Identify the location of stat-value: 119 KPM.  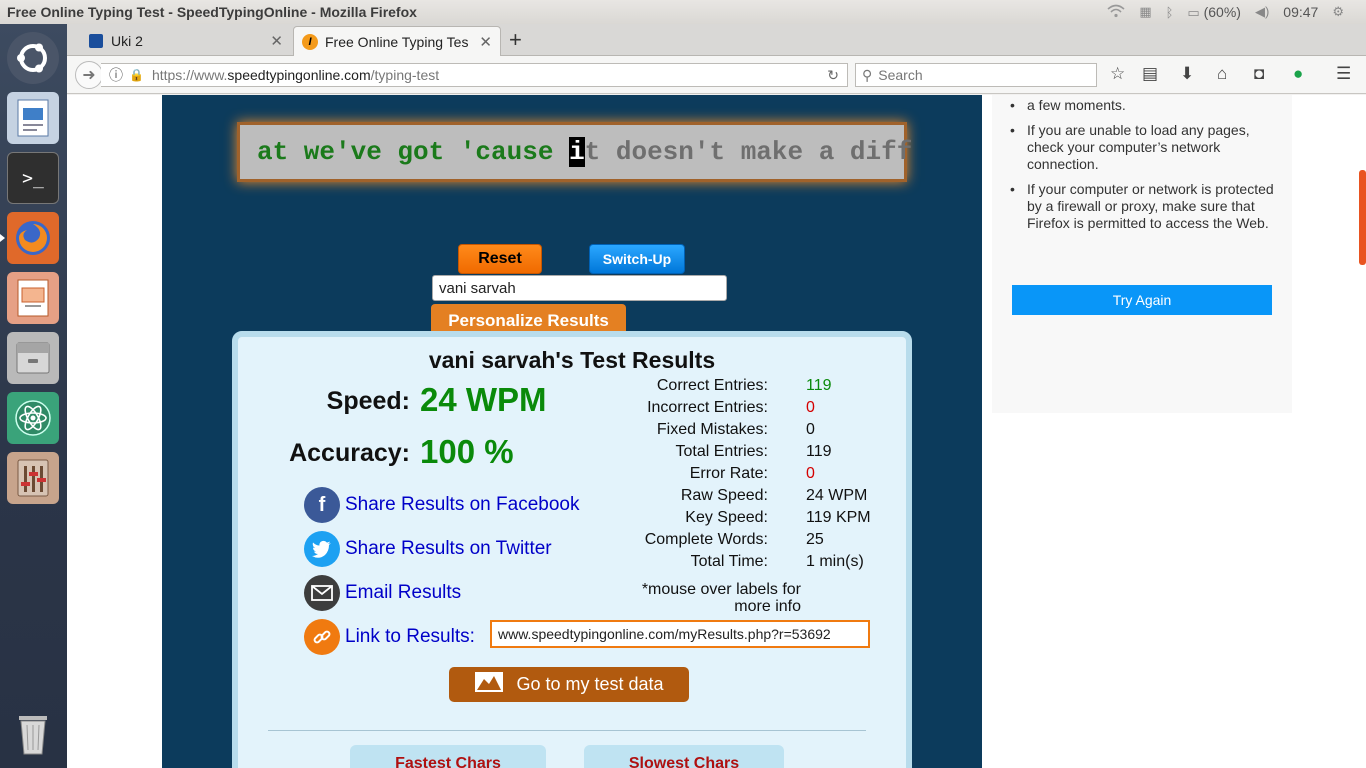
(838, 517).